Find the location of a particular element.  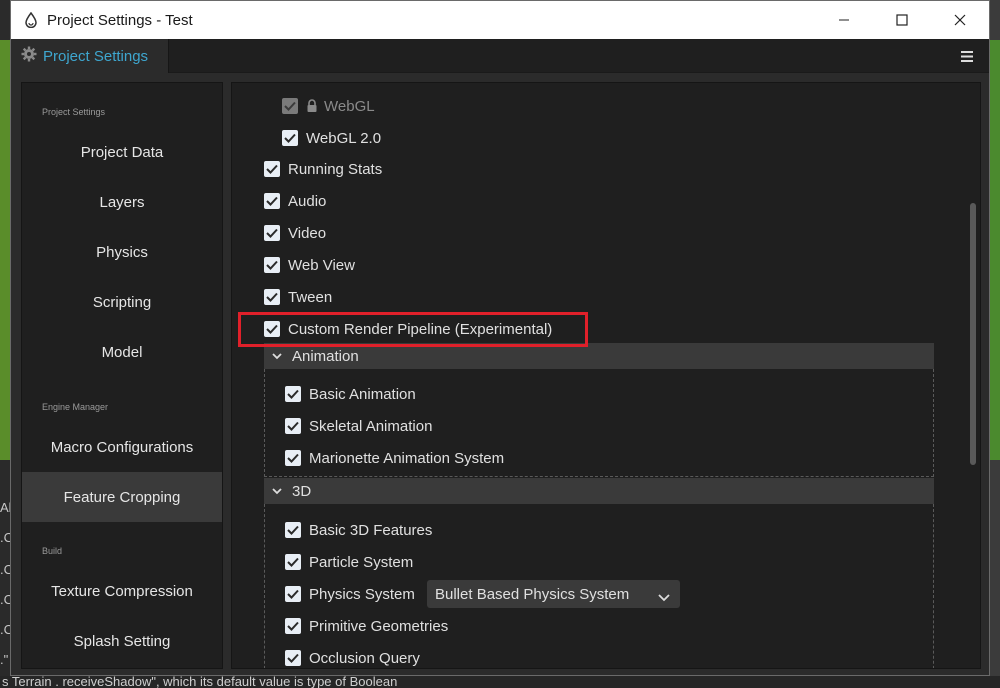

group-header-3d: 3D is located at coordinates (599, 491).